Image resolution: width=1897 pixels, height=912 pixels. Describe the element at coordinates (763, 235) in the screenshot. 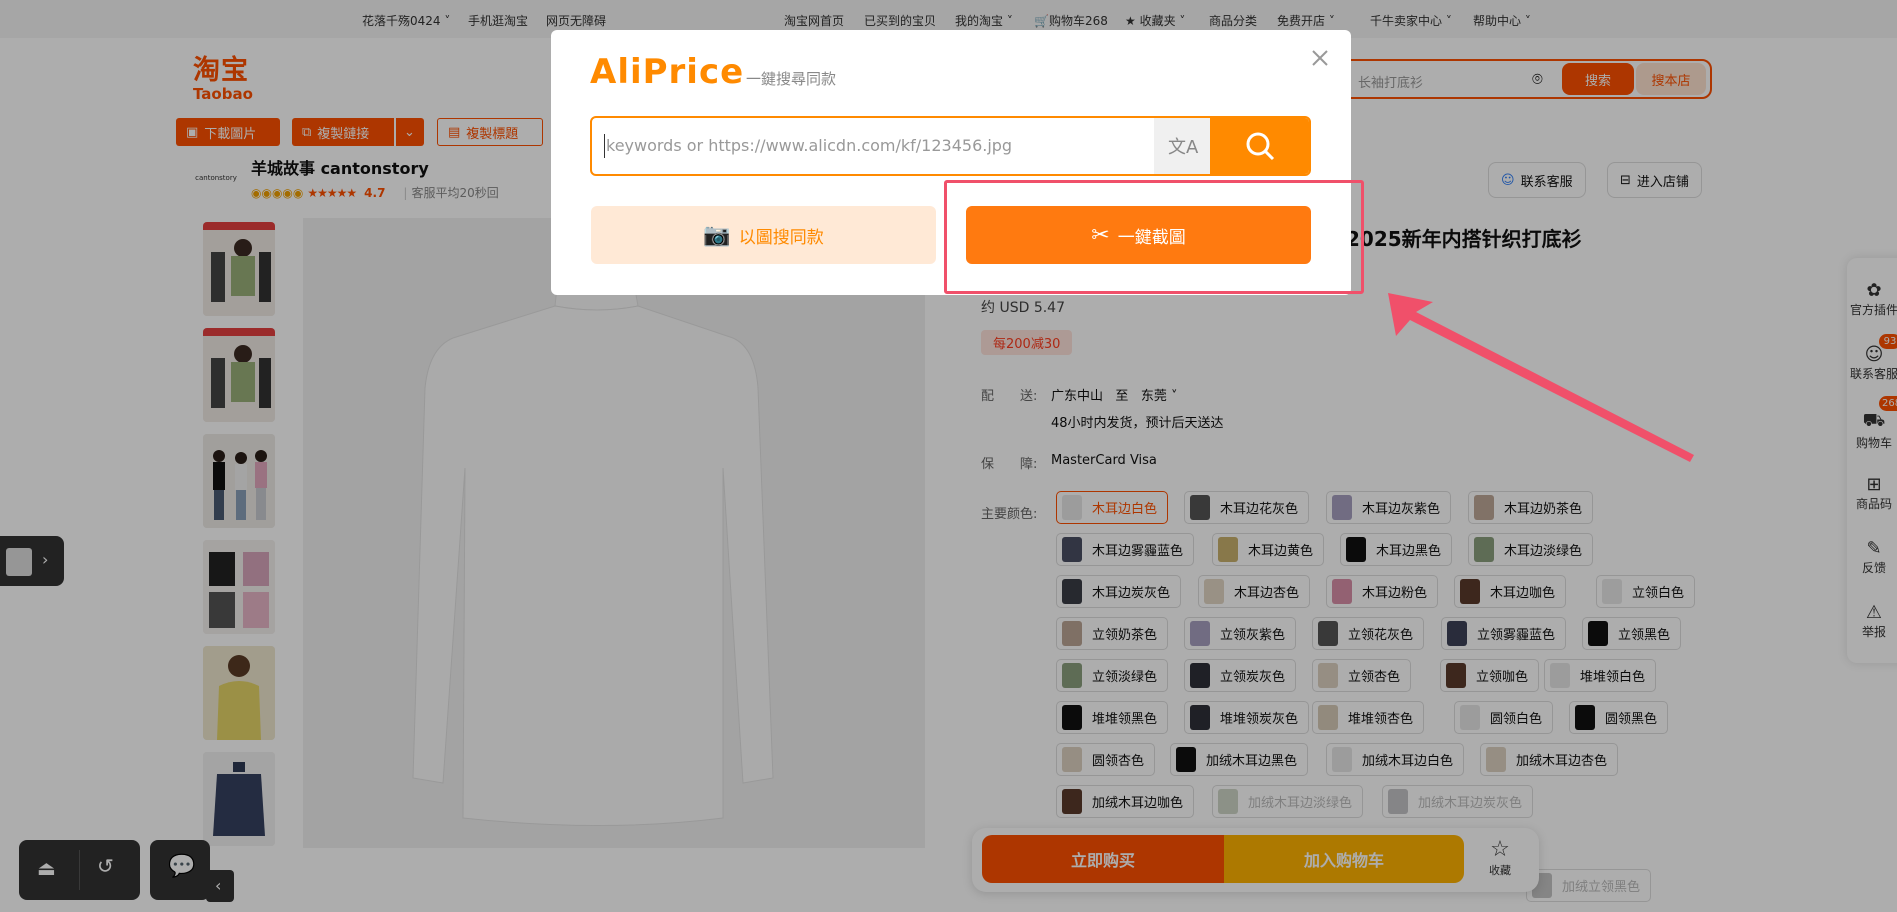

I see `image-search-button: 📷 以圖搜同款` at that location.